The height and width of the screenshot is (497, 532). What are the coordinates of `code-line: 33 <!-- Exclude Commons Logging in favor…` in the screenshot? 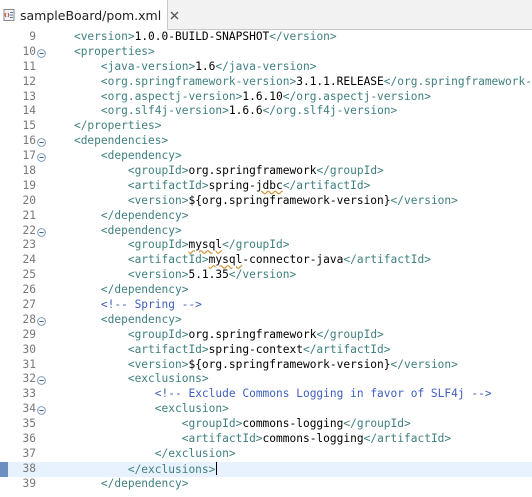 It's located at (266, 394).